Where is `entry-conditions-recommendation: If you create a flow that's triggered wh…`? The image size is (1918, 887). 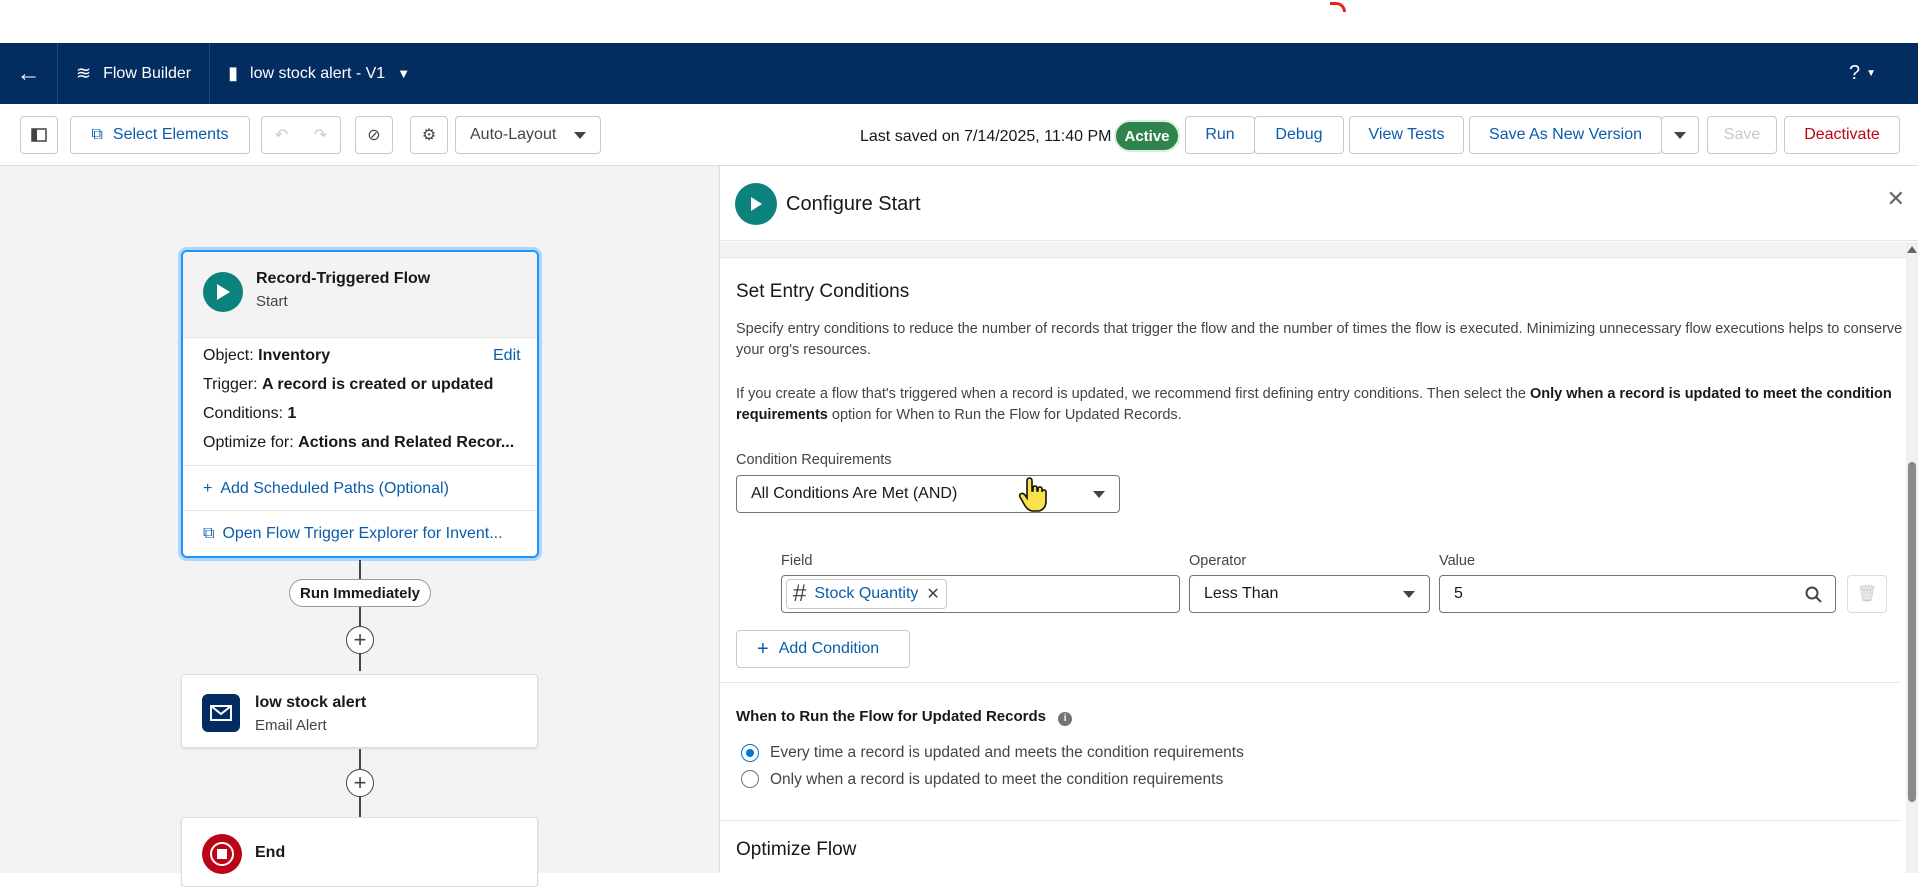
entry-conditions-recommendation: If you create a flow that's triggered wh… is located at coordinates (1323, 405).